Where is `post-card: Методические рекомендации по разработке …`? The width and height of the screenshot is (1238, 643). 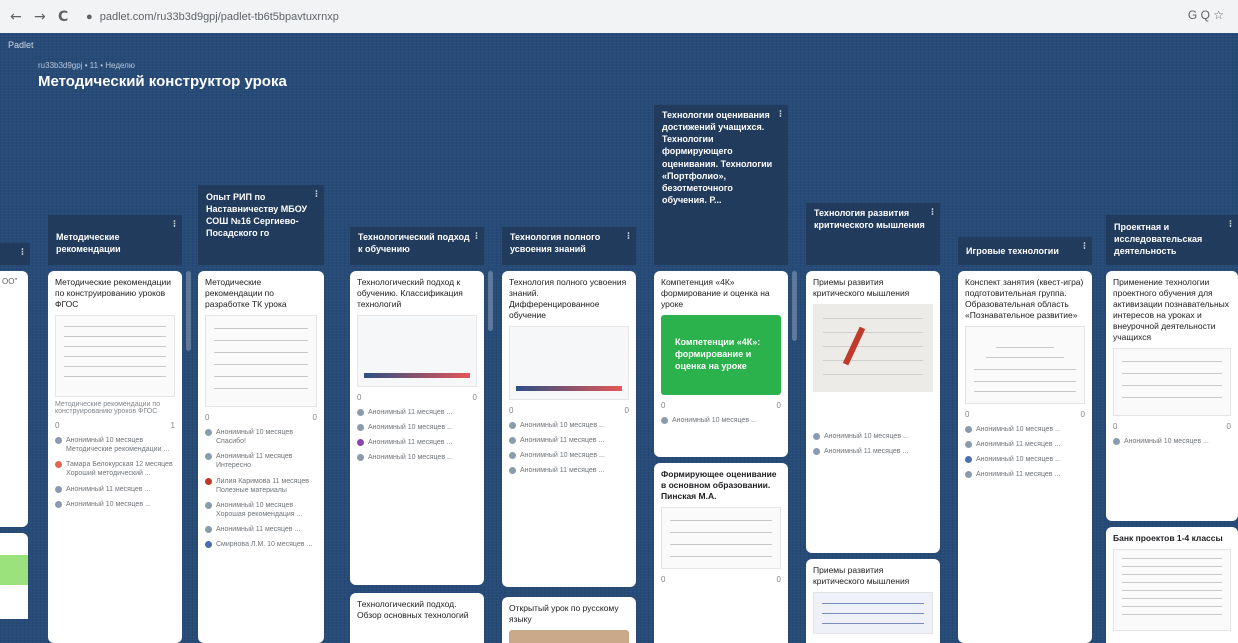 post-card: Методические рекомендации по разработке … is located at coordinates (261, 457).